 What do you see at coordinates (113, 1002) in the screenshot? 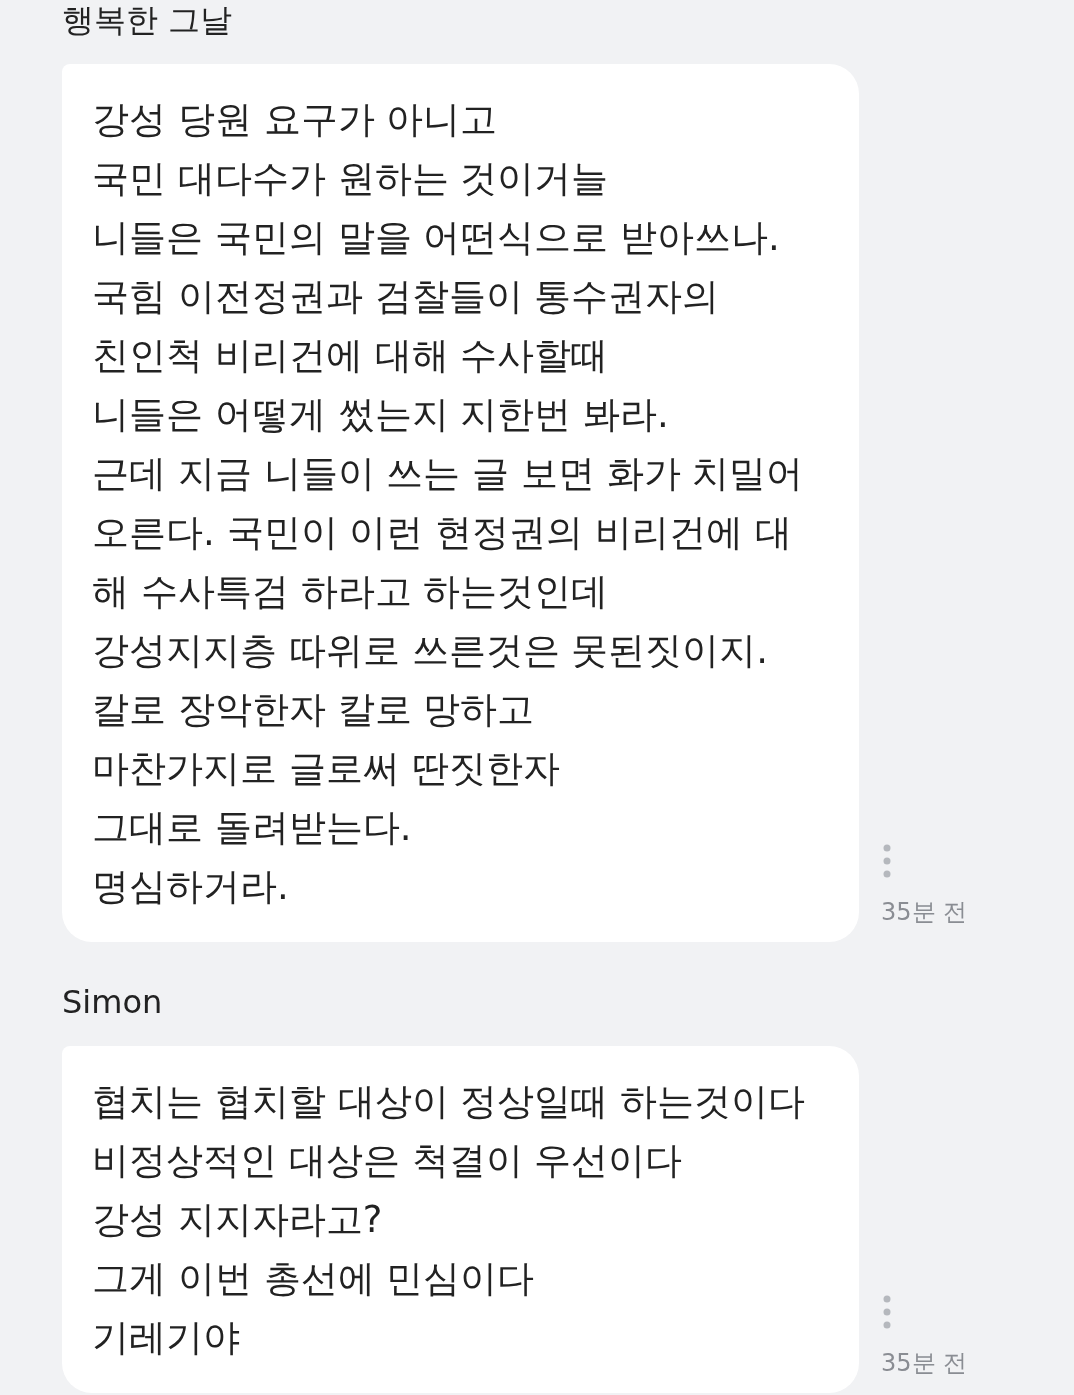
I see `author-name: Simon` at bounding box center [113, 1002].